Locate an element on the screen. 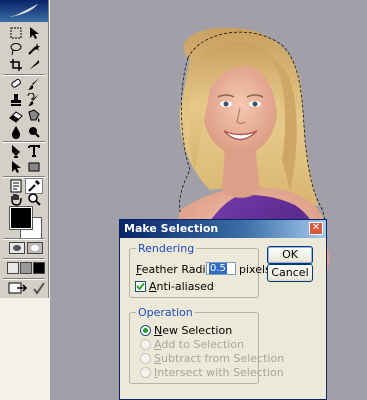 This screenshot has width=367, height=400. slice-icon is located at coordinates (34, 65).